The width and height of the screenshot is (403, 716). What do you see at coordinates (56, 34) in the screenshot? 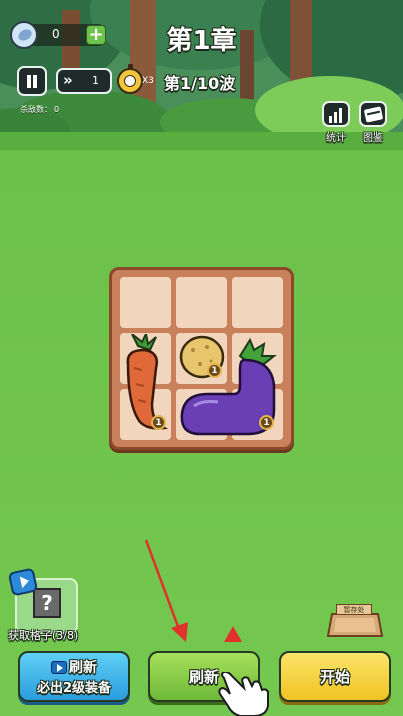
I see `gem-count: 0` at bounding box center [56, 34].